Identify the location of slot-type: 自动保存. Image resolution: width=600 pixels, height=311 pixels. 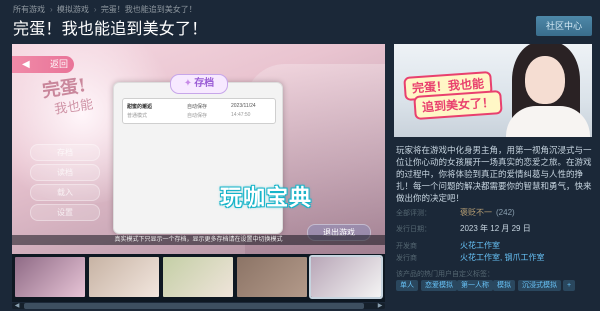
(197, 107).